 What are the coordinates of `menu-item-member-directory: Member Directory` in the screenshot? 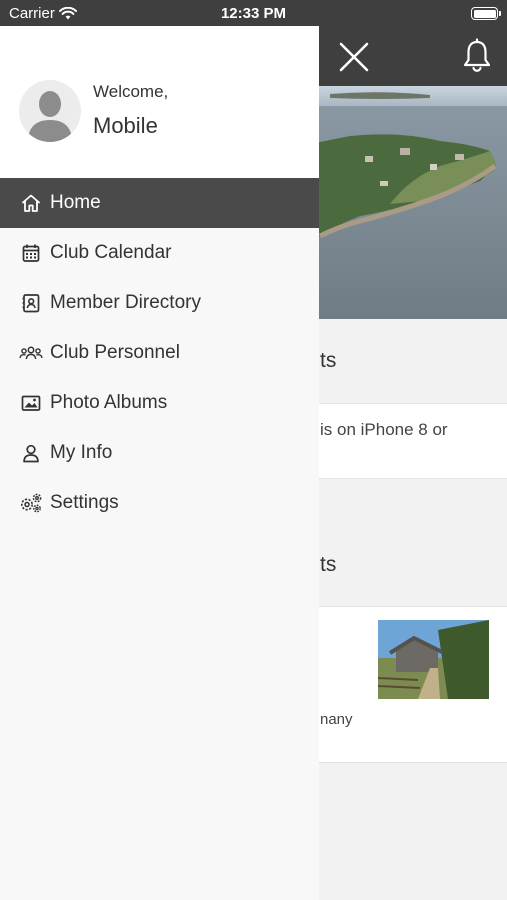 It's located at (159, 303).